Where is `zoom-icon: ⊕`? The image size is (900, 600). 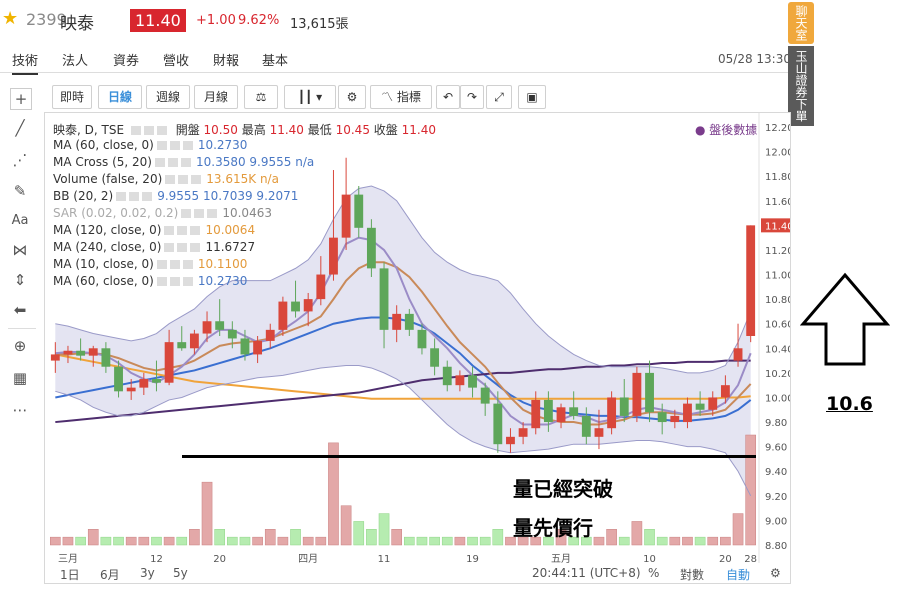 zoom-icon: ⊕ is located at coordinates (20, 346).